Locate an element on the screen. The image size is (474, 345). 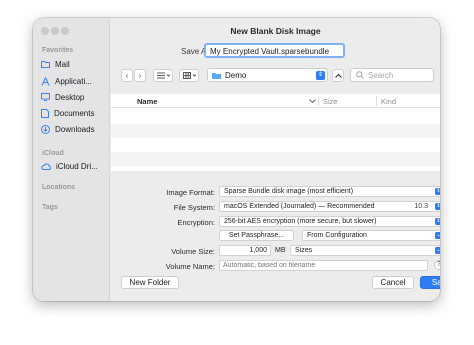
chevron-right-icon: › is located at coordinates (140, 75).